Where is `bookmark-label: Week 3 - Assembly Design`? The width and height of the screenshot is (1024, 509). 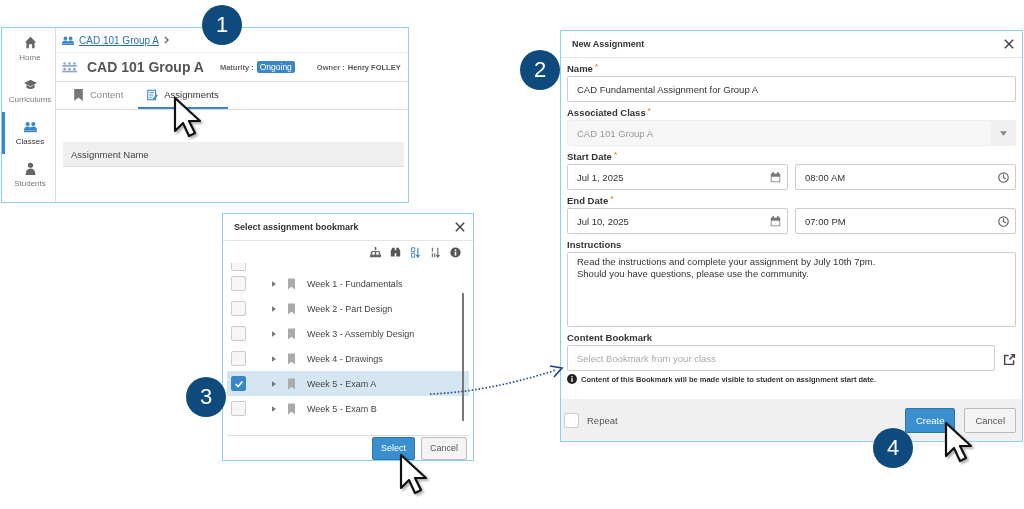 bookmark-label: Week 3 - Assembly Design is located at coordinates (361, 333).